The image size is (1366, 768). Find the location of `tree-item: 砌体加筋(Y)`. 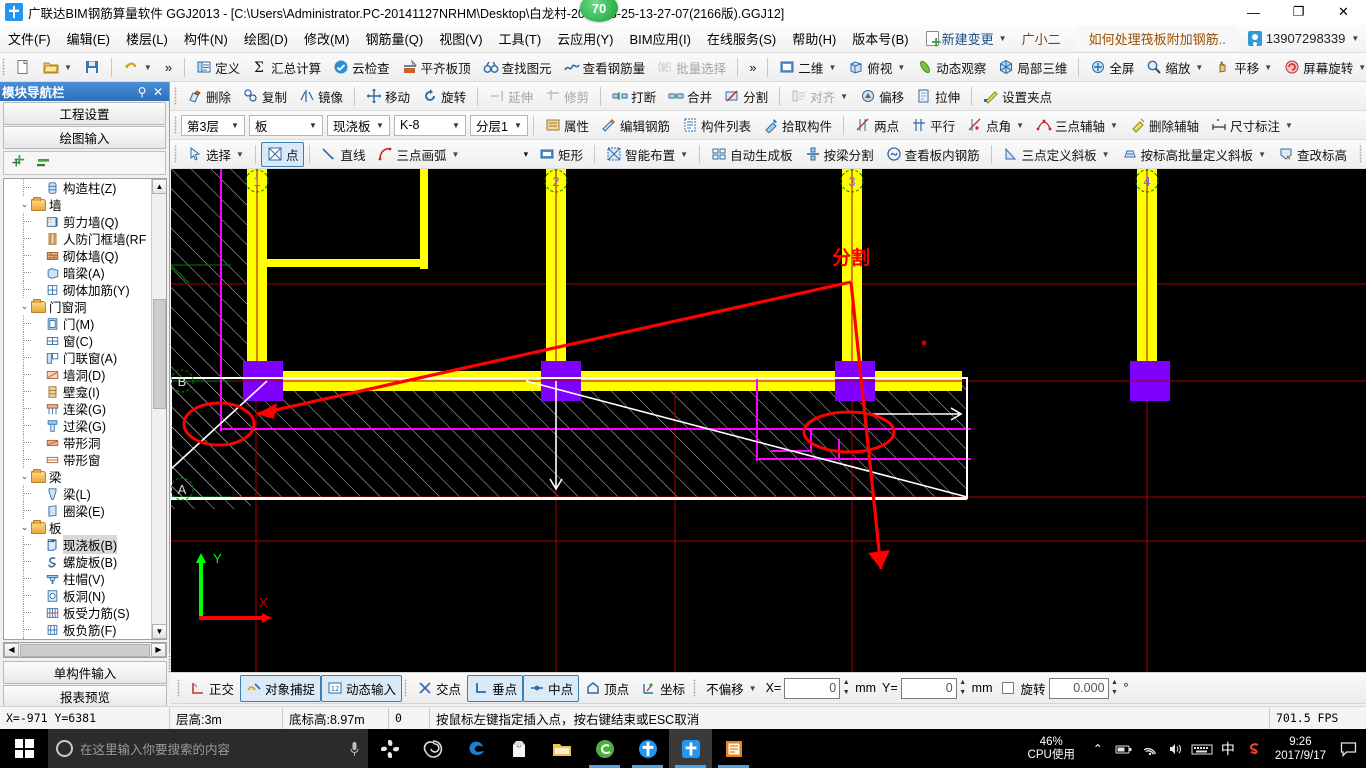

tree-item: 砌体加筋(Y) is located at coordinates (78, 289).